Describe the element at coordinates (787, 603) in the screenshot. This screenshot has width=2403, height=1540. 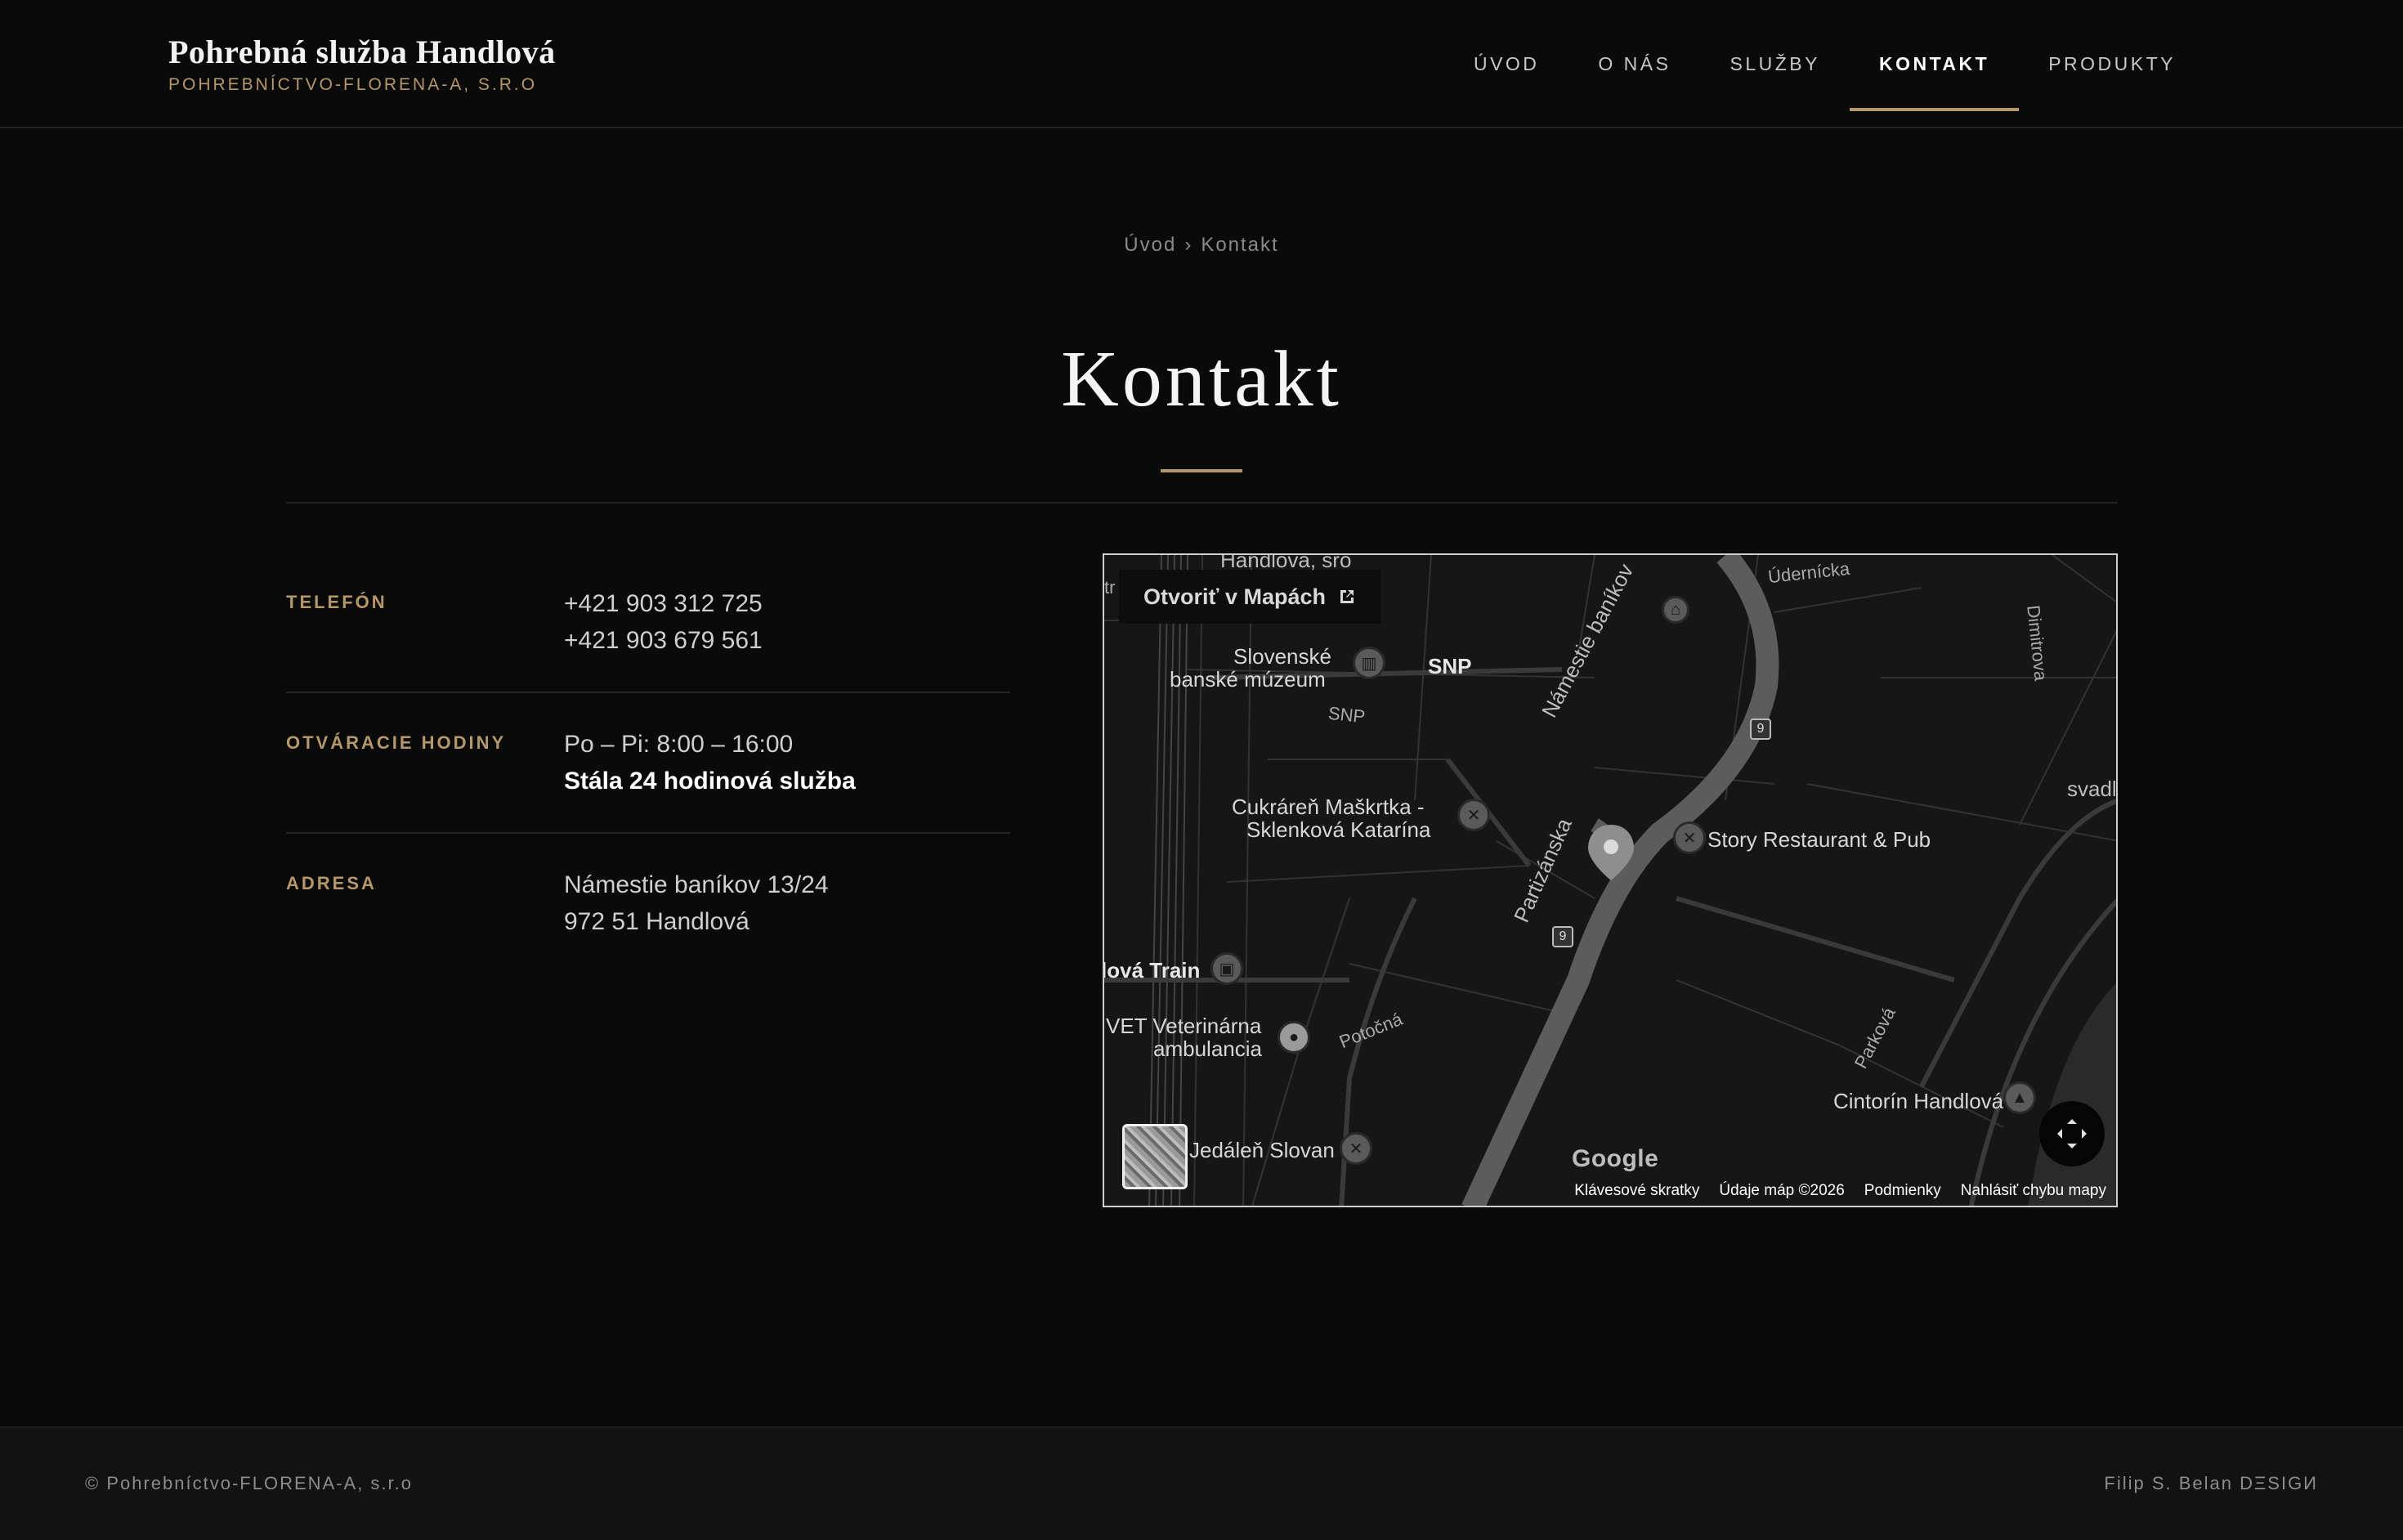
I see `phone-number-1: +421 903 312 725` at that location.